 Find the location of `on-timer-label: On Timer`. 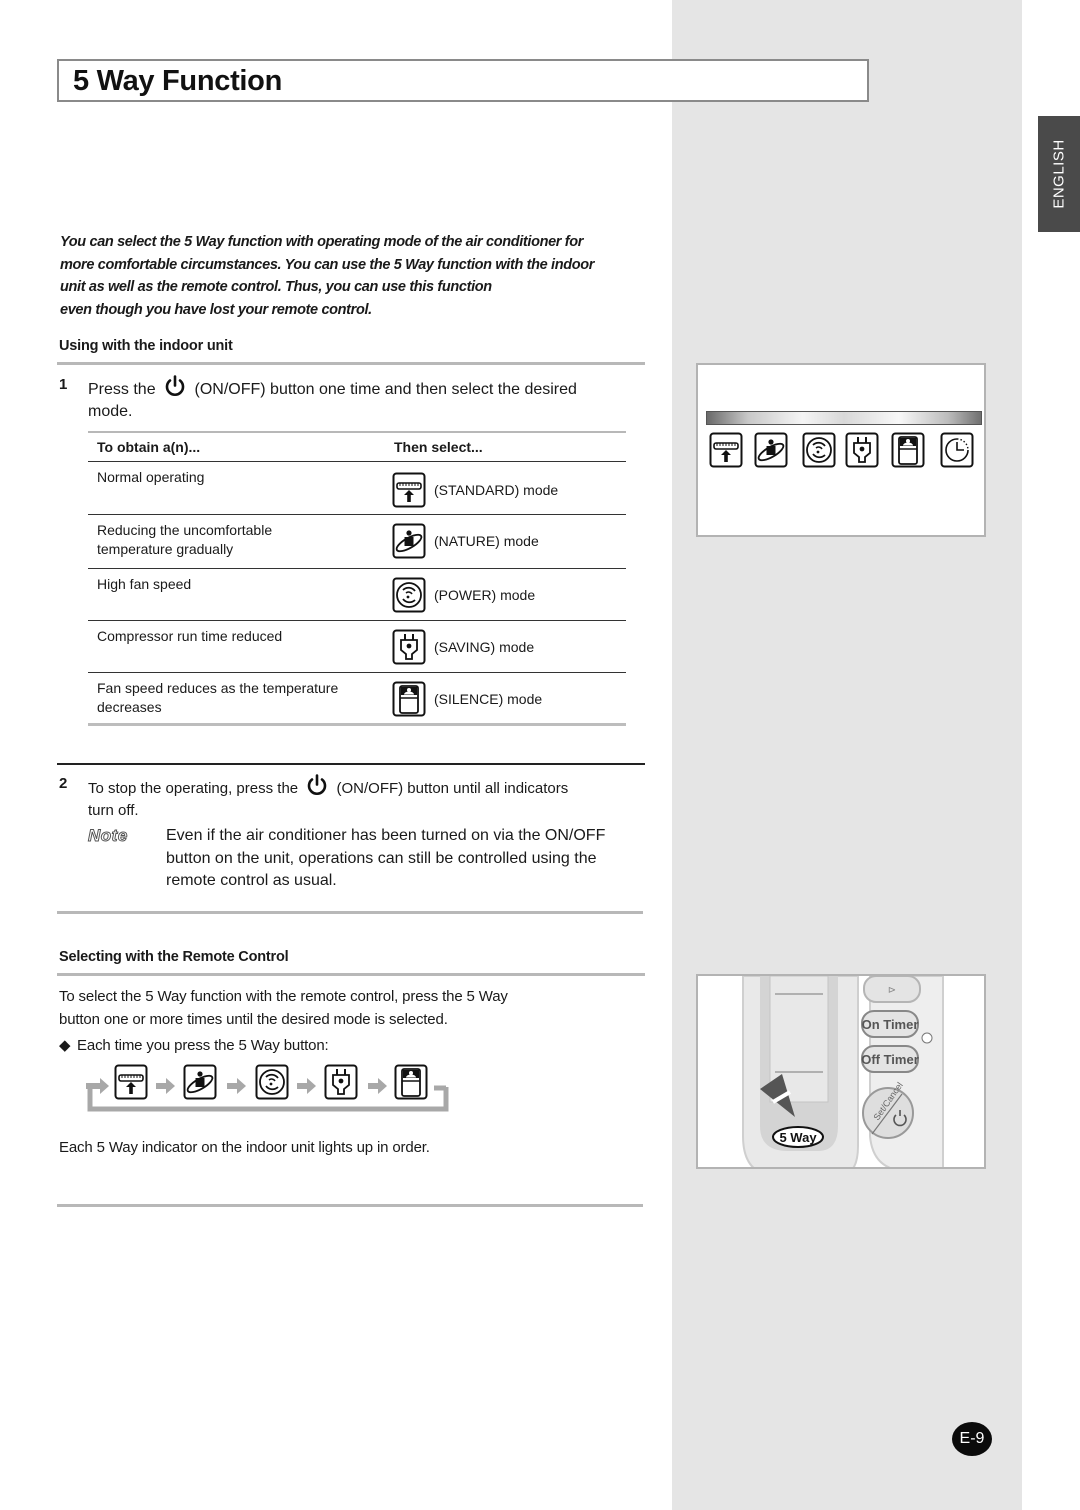

on-timer-label: On Timer is located at coordinates (890, 1024).